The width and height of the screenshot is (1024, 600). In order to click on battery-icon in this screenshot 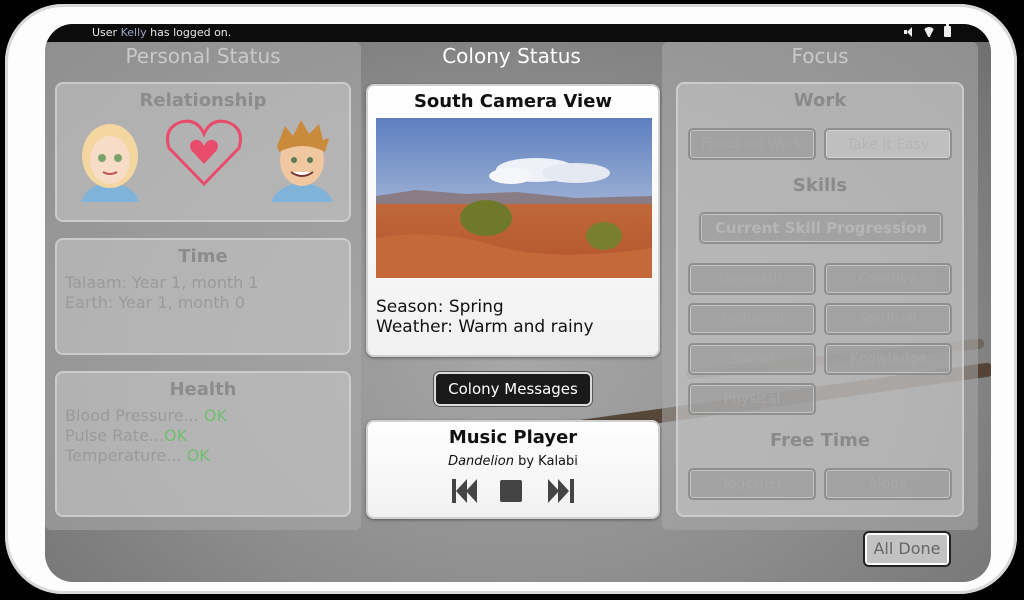, I will do `click(947, 30)`.